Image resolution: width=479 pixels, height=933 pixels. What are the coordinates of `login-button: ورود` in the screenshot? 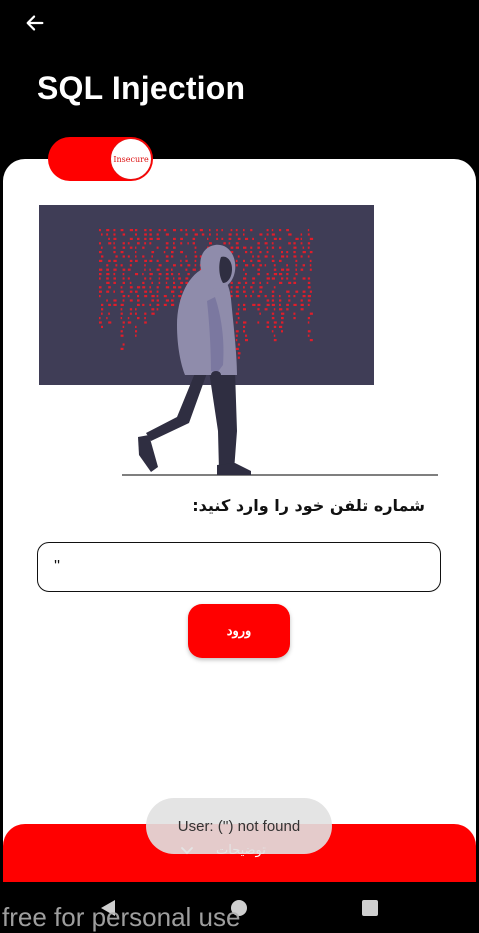 It's located at (239, 631).